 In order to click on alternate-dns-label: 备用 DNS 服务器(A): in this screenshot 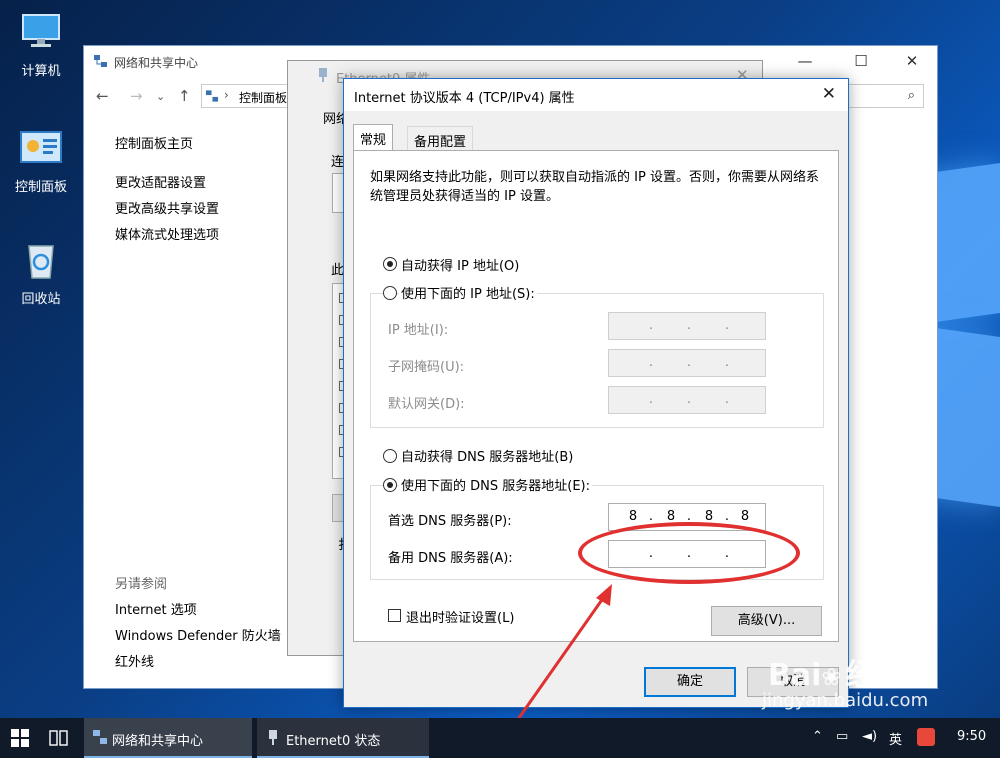, I will do `click(450, 558)`.